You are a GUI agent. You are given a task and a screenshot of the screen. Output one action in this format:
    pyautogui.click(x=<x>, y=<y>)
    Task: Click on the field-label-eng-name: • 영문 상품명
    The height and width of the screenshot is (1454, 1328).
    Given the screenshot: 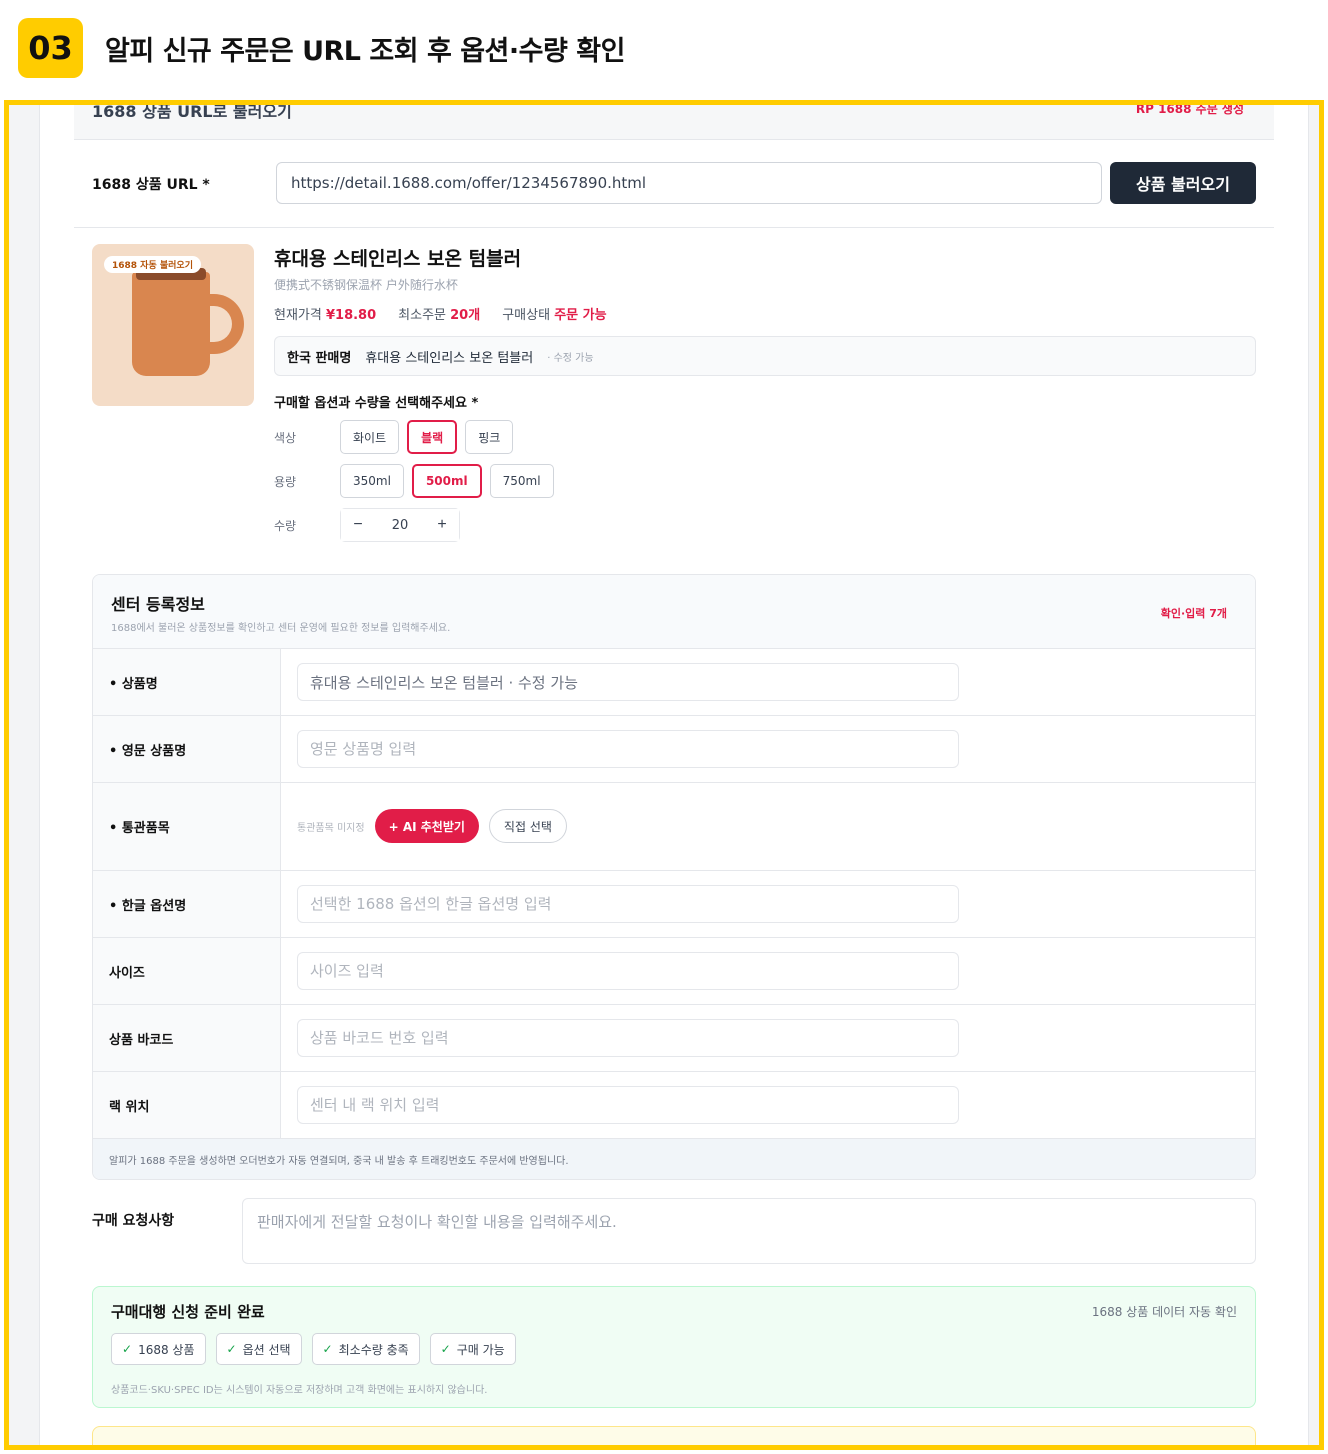 What is the action you would take?
    pyautogui.click(x=187, y=749)
    